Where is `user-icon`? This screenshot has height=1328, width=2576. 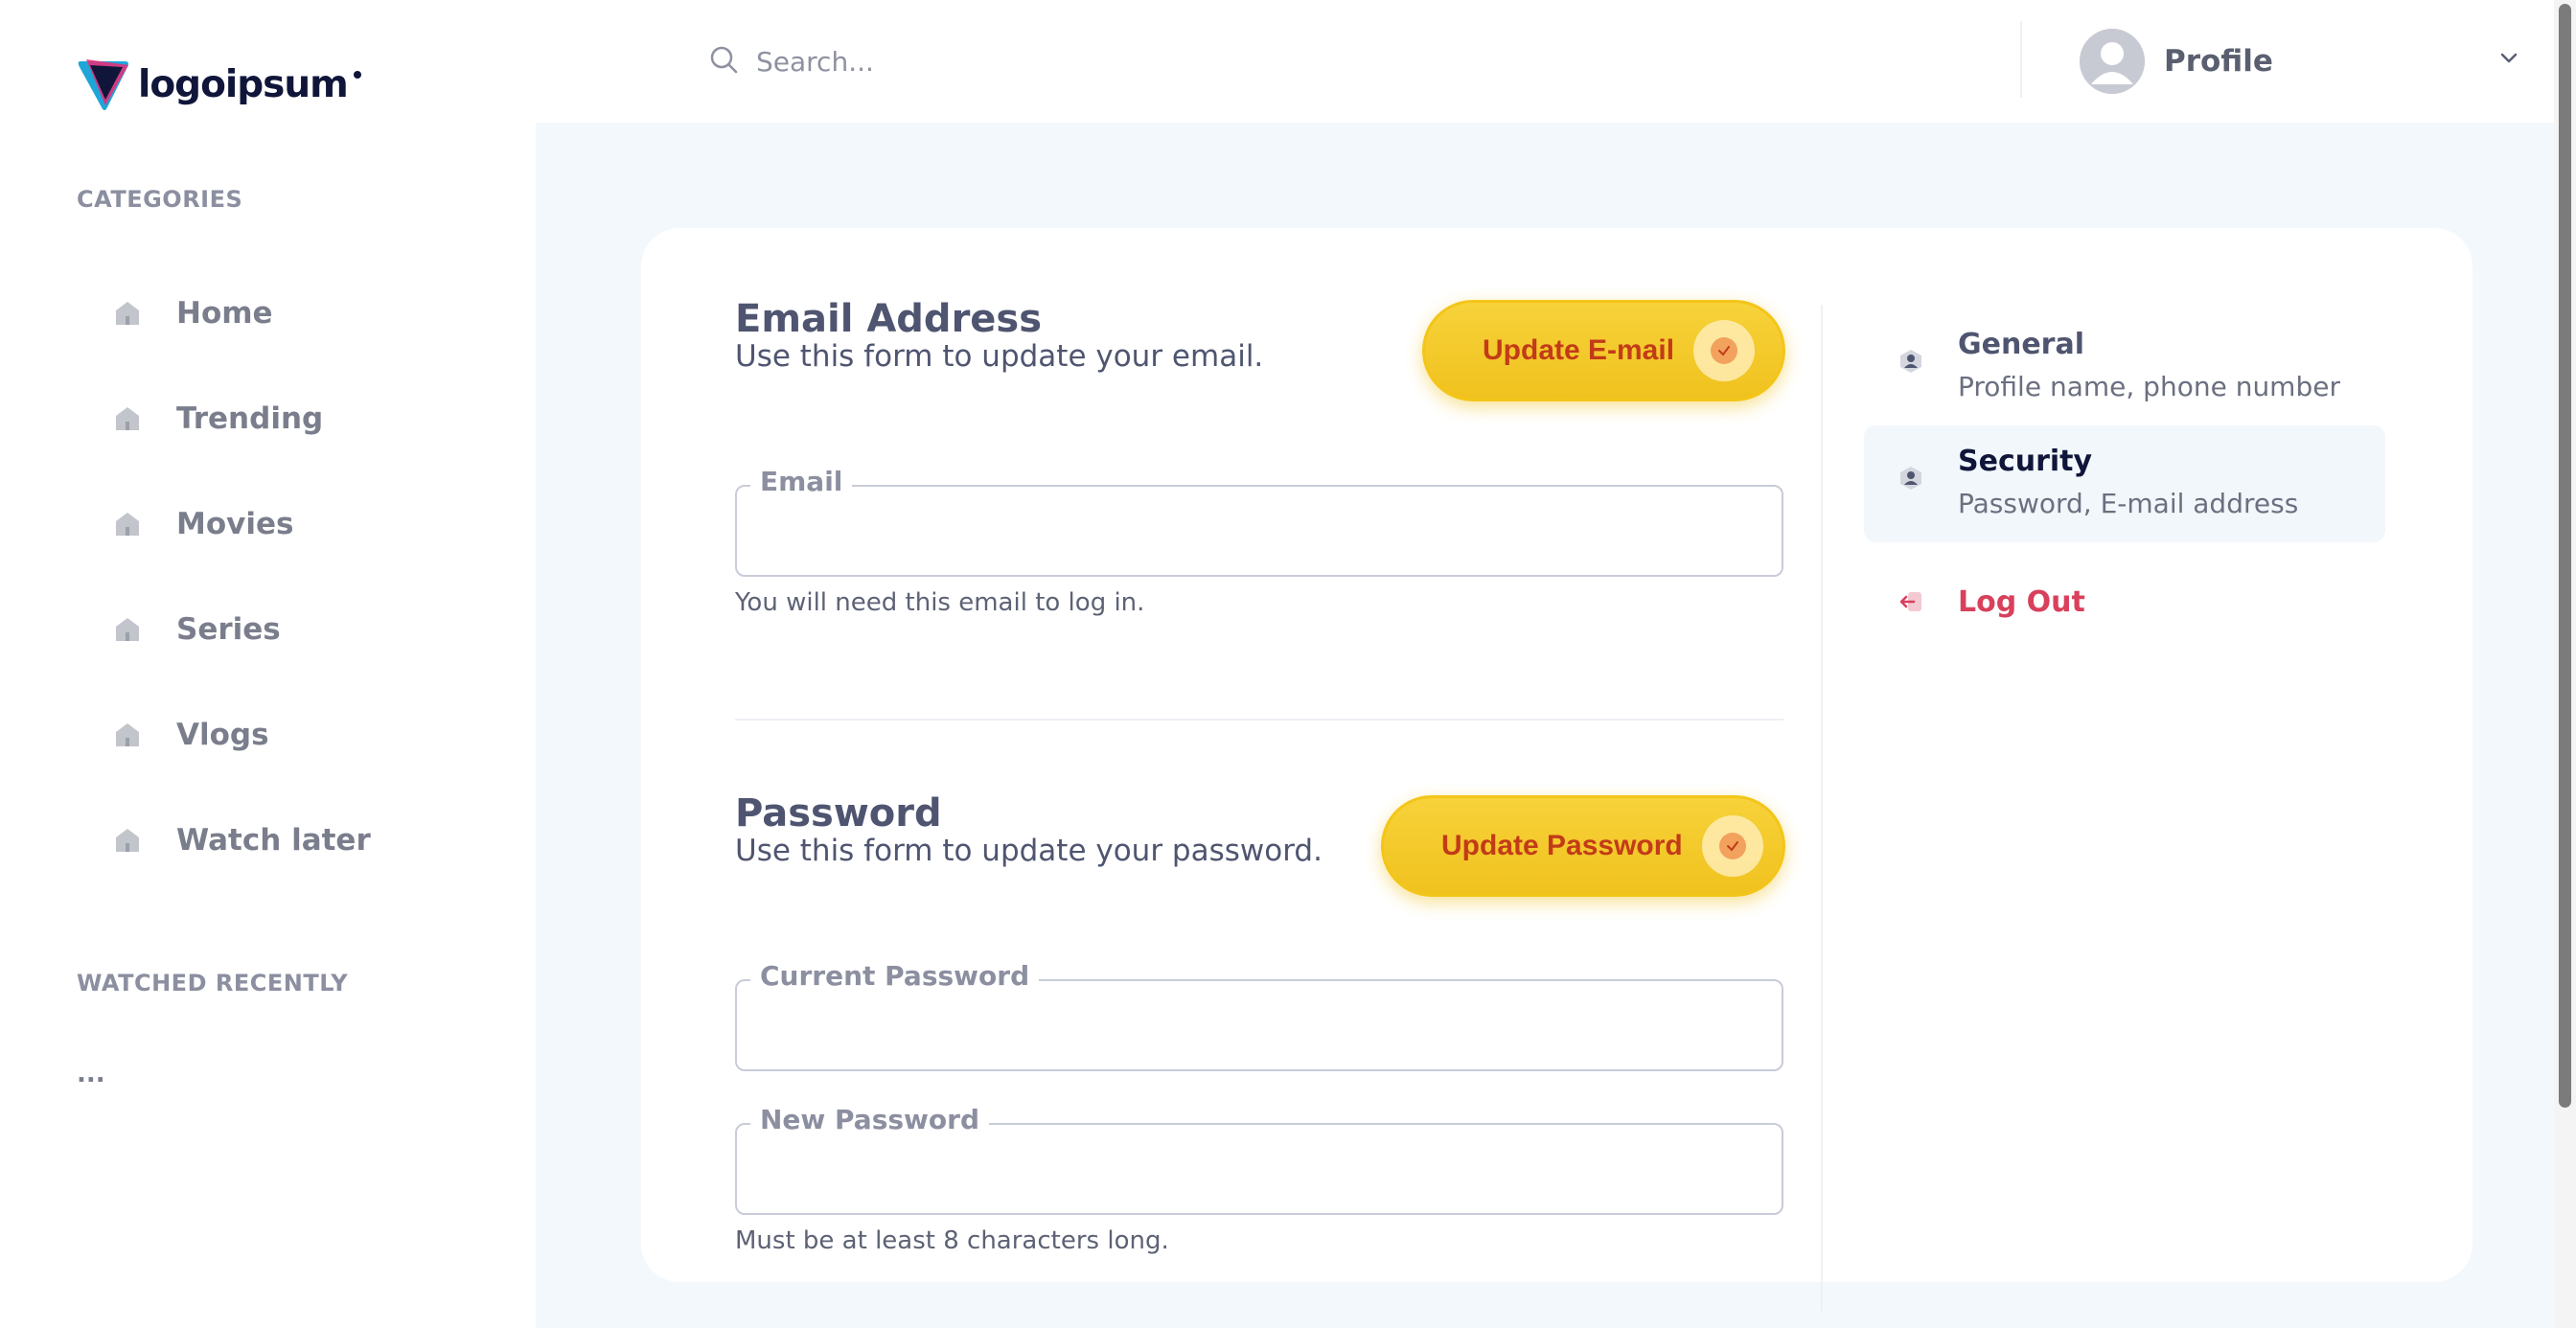 user-icon is located at coordinates (2112, 61).